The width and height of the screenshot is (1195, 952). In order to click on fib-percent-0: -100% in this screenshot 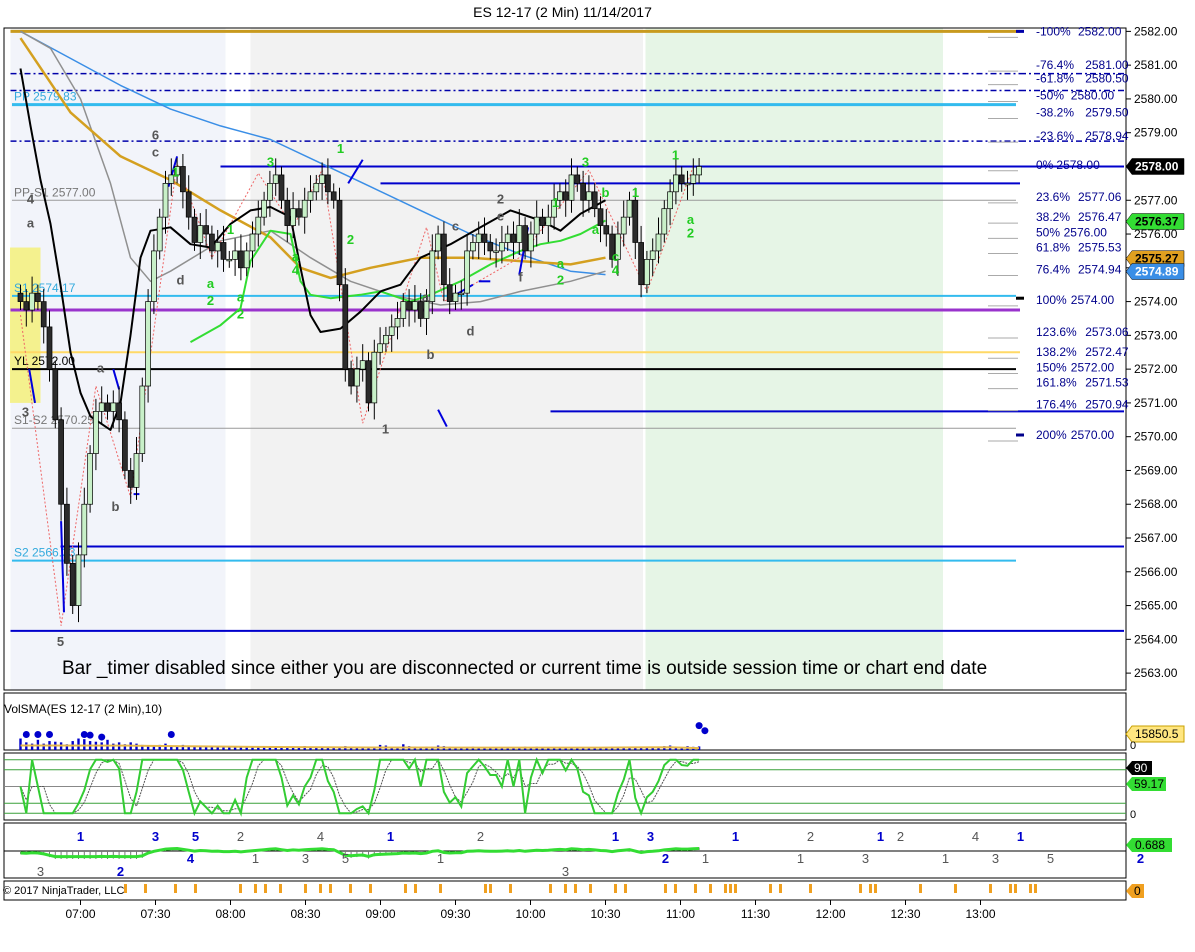, I will do `click(1053, 31)`.